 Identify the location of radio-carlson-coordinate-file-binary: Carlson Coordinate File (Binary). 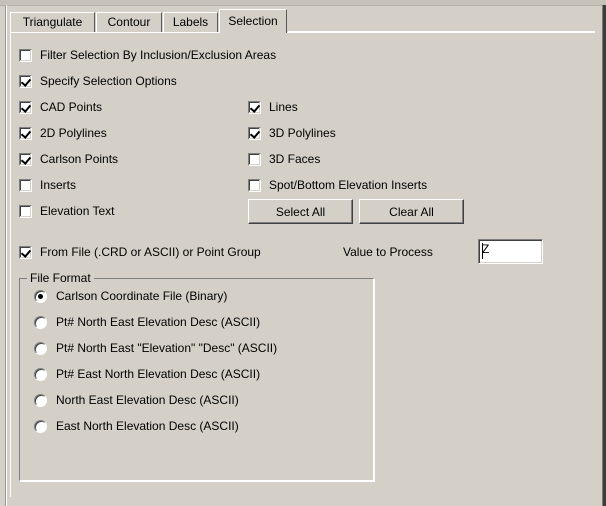
(130, 296).